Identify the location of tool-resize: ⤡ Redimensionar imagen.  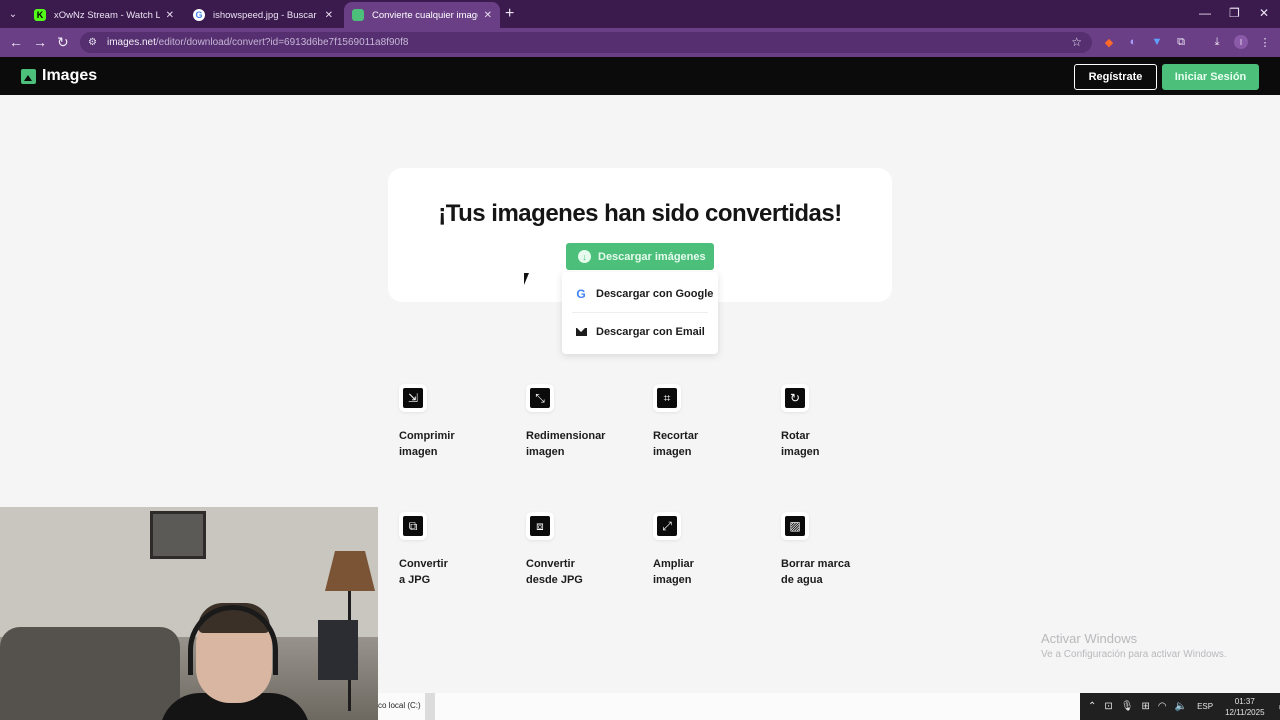
(576, 422).